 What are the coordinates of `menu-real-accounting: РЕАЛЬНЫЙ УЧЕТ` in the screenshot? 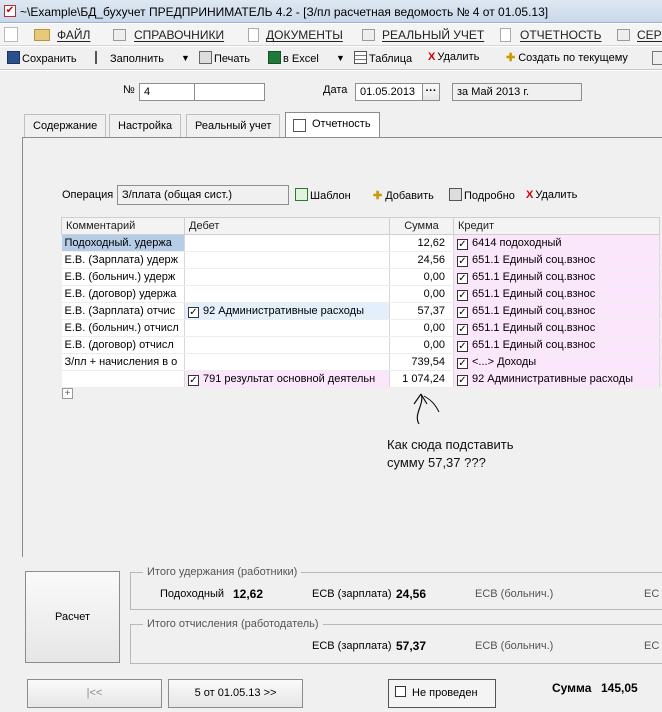 It's located at (433, 35).